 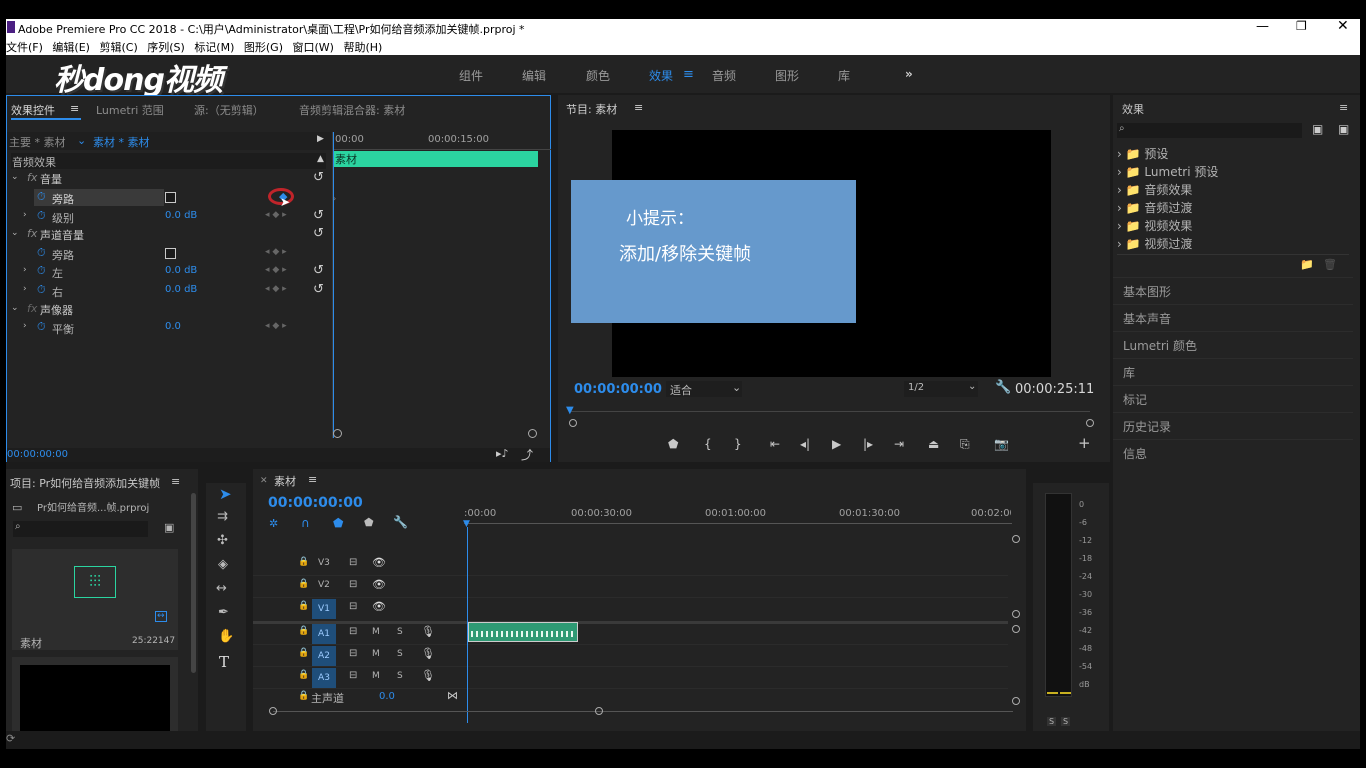 I want to click on microphone-icon: 🎙, so click(x=428, y=653).